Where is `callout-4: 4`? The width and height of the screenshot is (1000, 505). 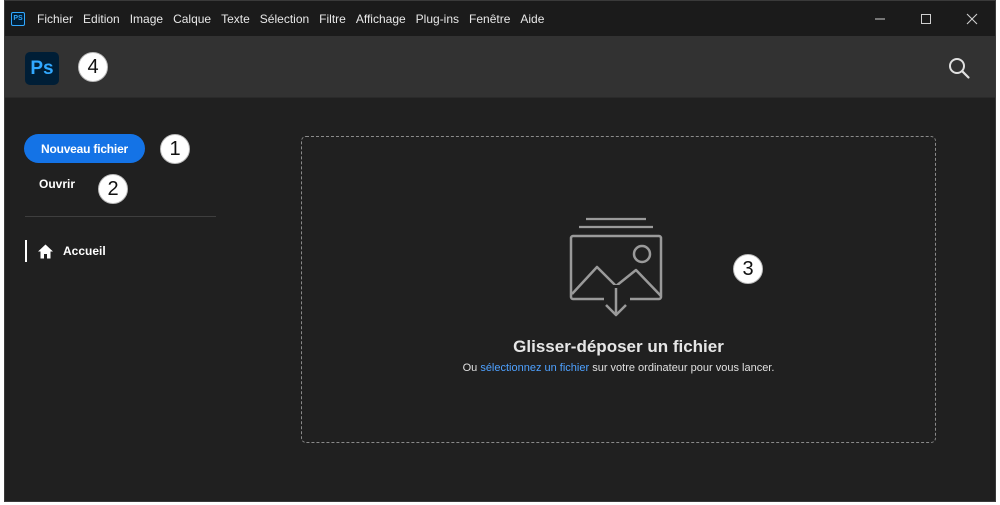 callout-4: 4 is located at coordinates (93, 67).